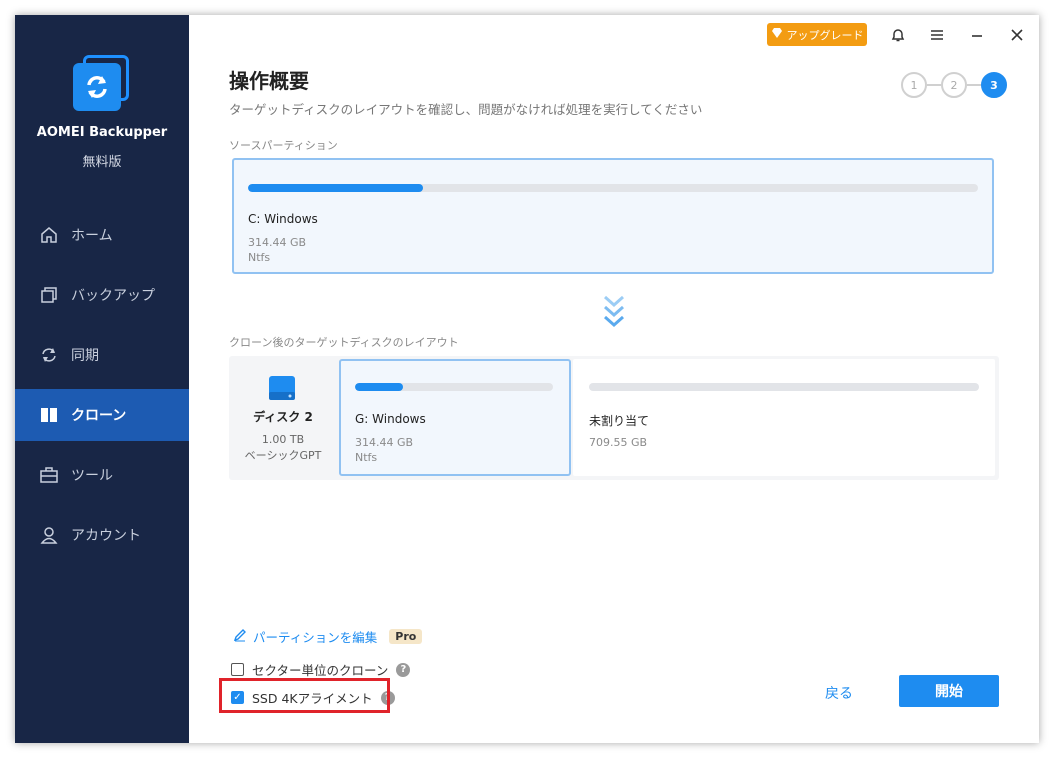  I want to click on app-logo, so click(101, 83).